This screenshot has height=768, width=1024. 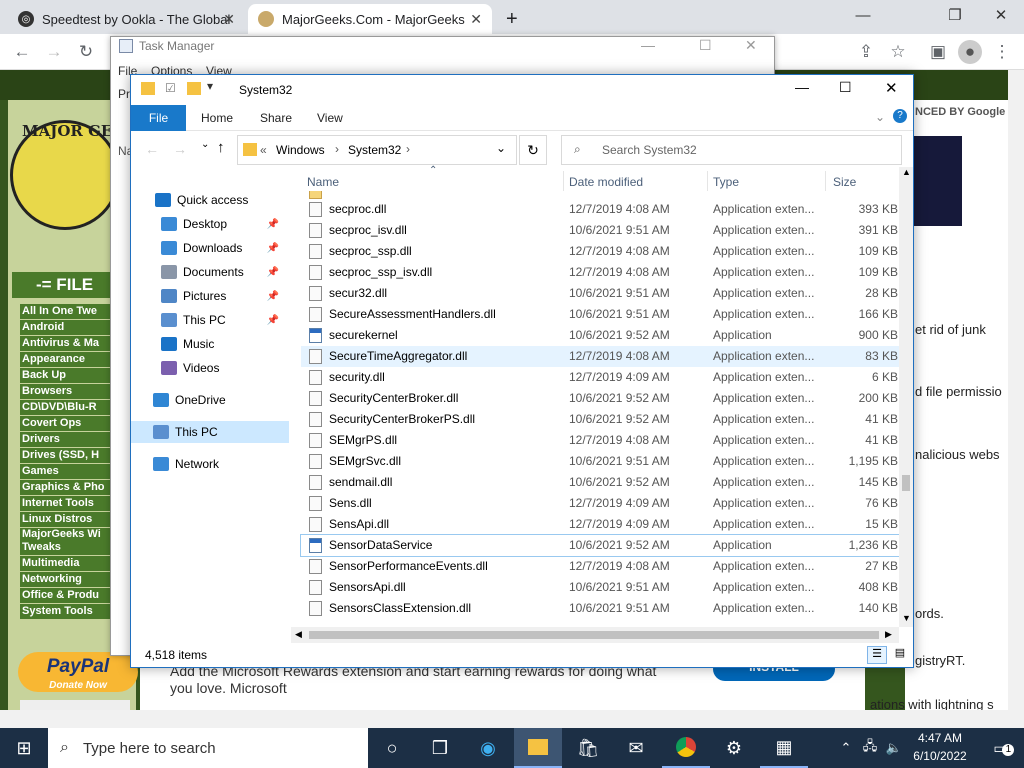 What do you see at coordinates (70, 455) in the screenshot?
I see `category-link: Drives (SSD, H` at bounding box center [70, 455].